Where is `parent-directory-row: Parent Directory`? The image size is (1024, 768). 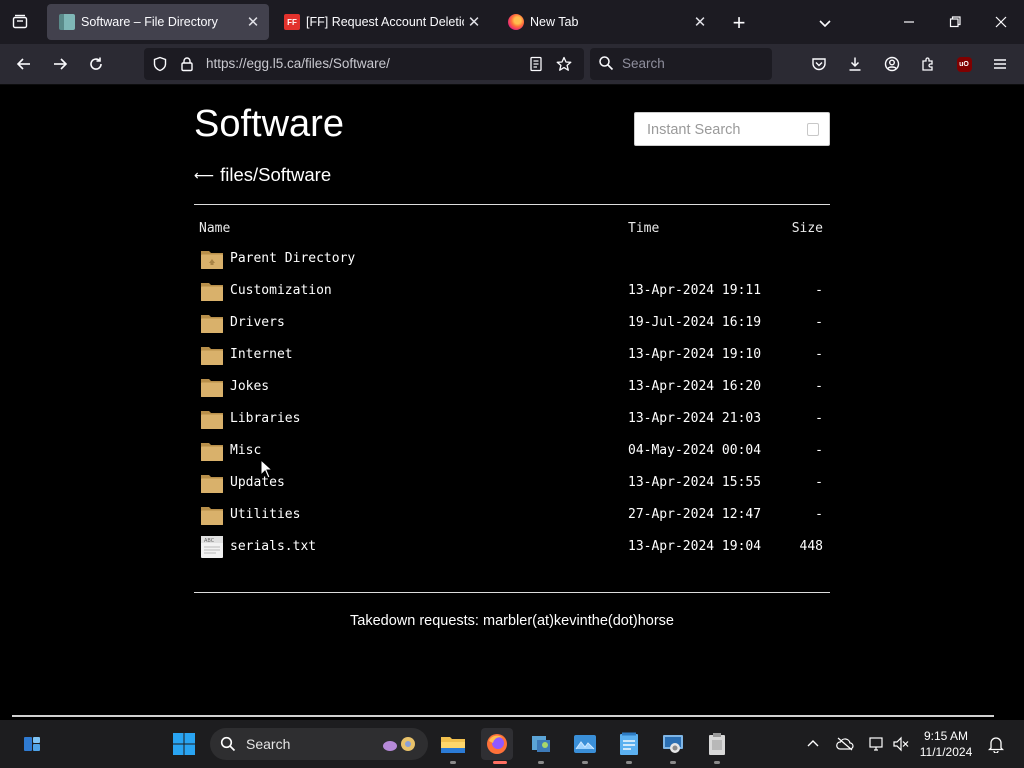 parent-directory-row: Parent Directory is located at coordinates (512, 259).